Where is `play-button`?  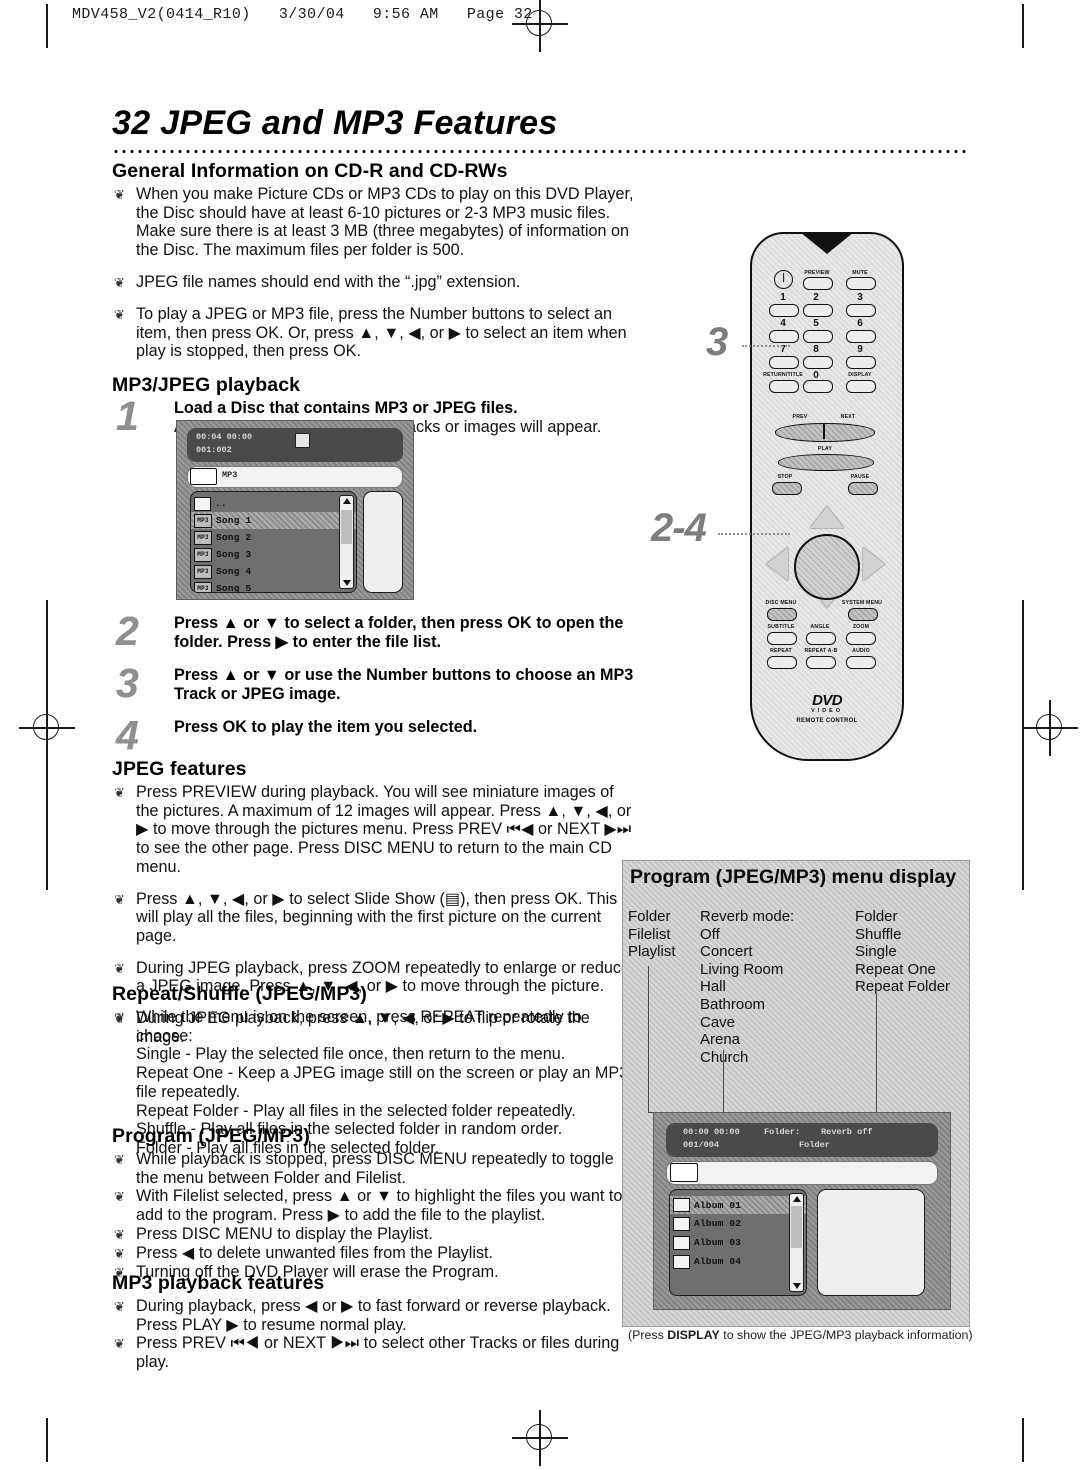
play-button is located at coordinates (826, 462).